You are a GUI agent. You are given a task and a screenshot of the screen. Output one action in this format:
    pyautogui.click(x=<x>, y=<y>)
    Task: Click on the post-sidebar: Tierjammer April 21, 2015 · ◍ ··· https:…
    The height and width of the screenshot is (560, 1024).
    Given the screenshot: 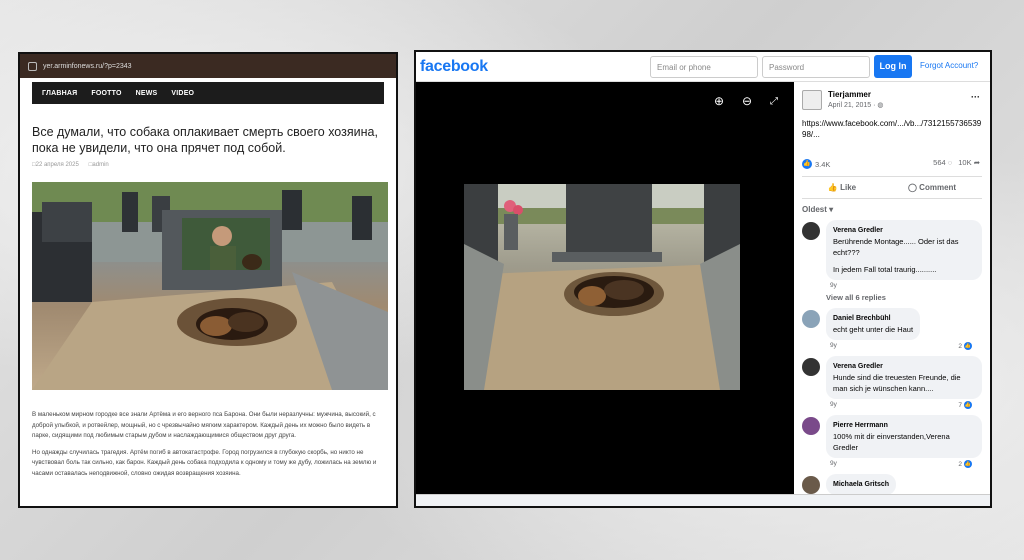 What is the action you would take?
    pyautogui.click(x=892, y=288)
    